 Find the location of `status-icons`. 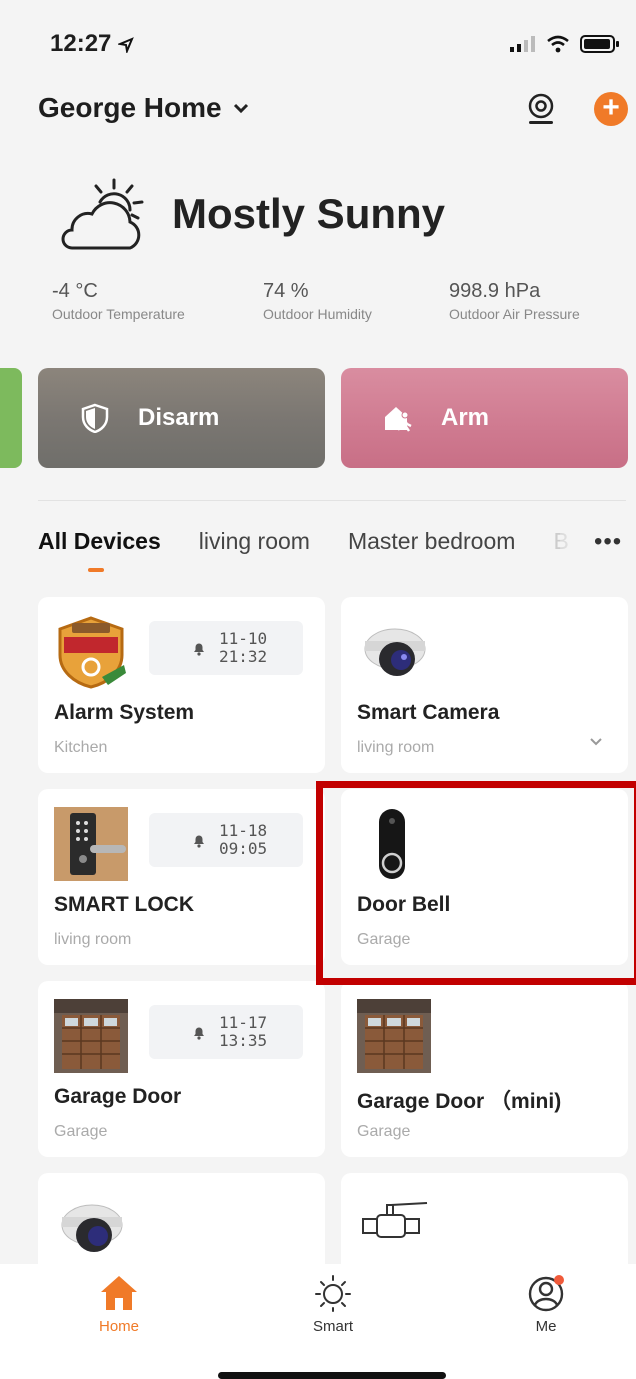

status-icons is located at coordinates (565, 44).